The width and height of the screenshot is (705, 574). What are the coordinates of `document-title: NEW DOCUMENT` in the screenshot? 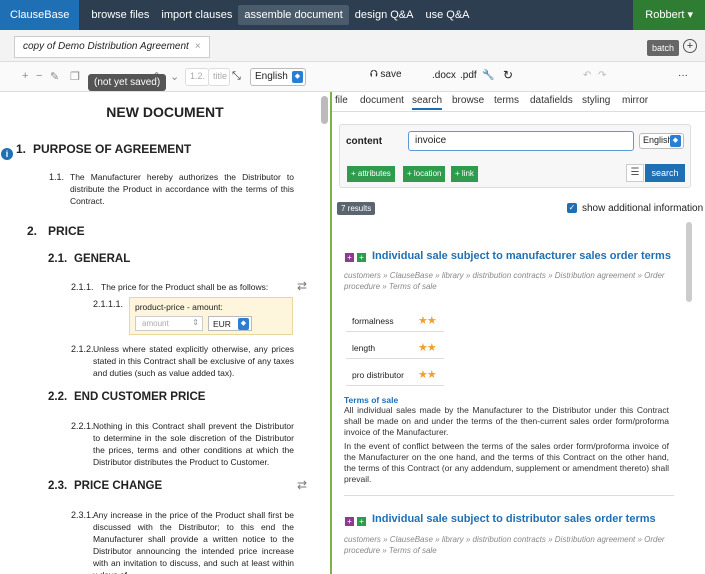 It's located at (165, 112).